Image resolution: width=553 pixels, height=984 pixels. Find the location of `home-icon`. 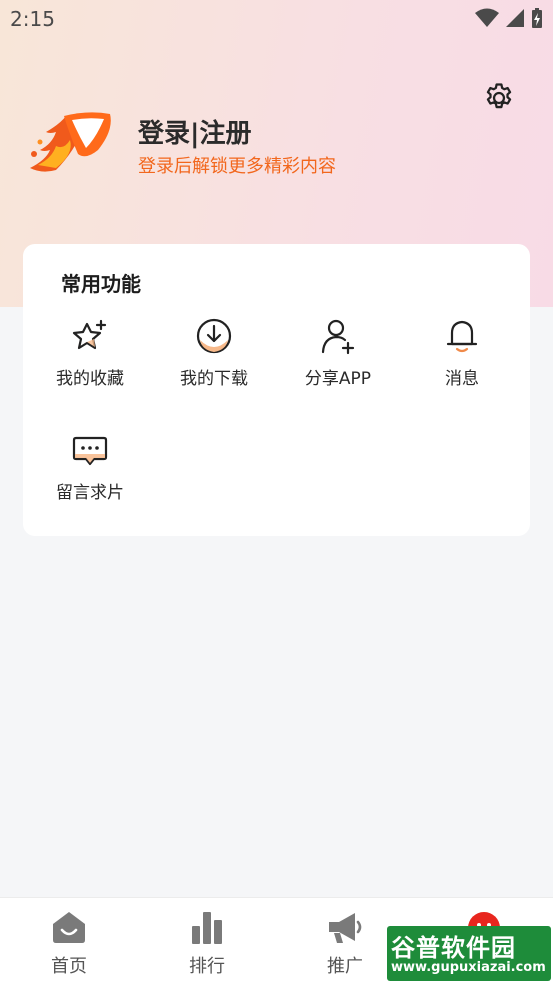

home-icon is located at coordinates (69, 927).